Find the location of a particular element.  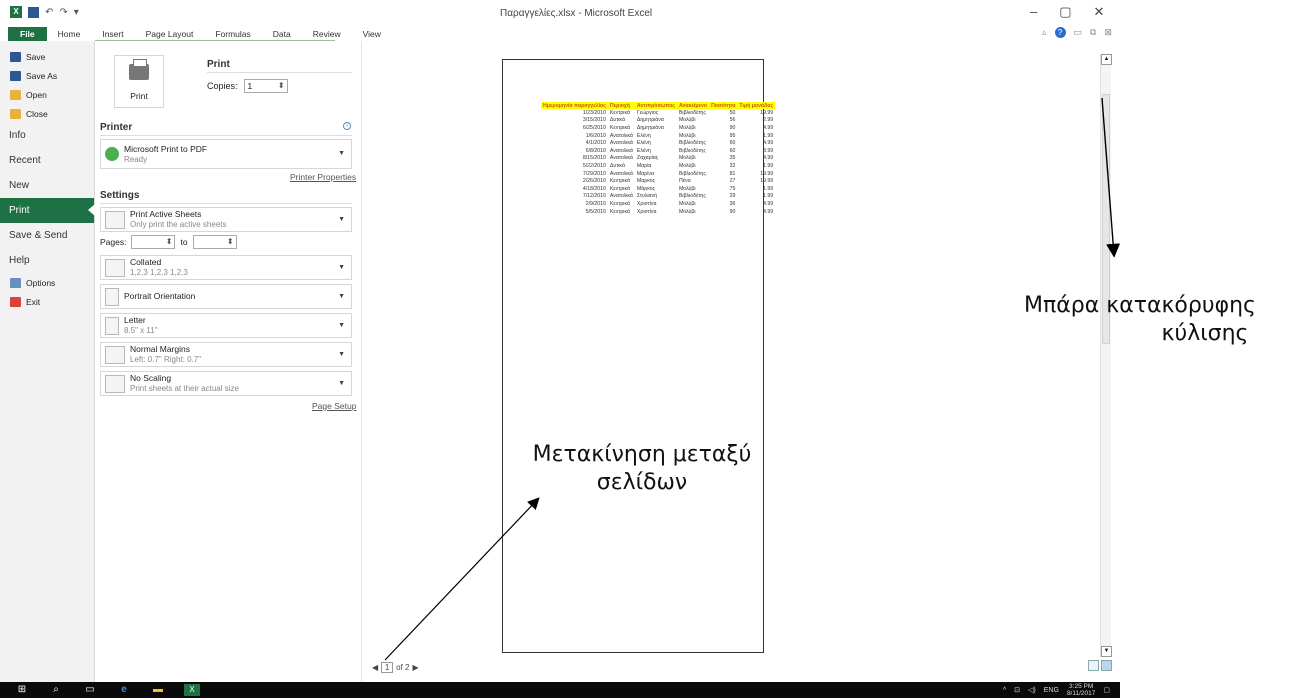

nav-recent: Recent is located at coordinates (47, 160).